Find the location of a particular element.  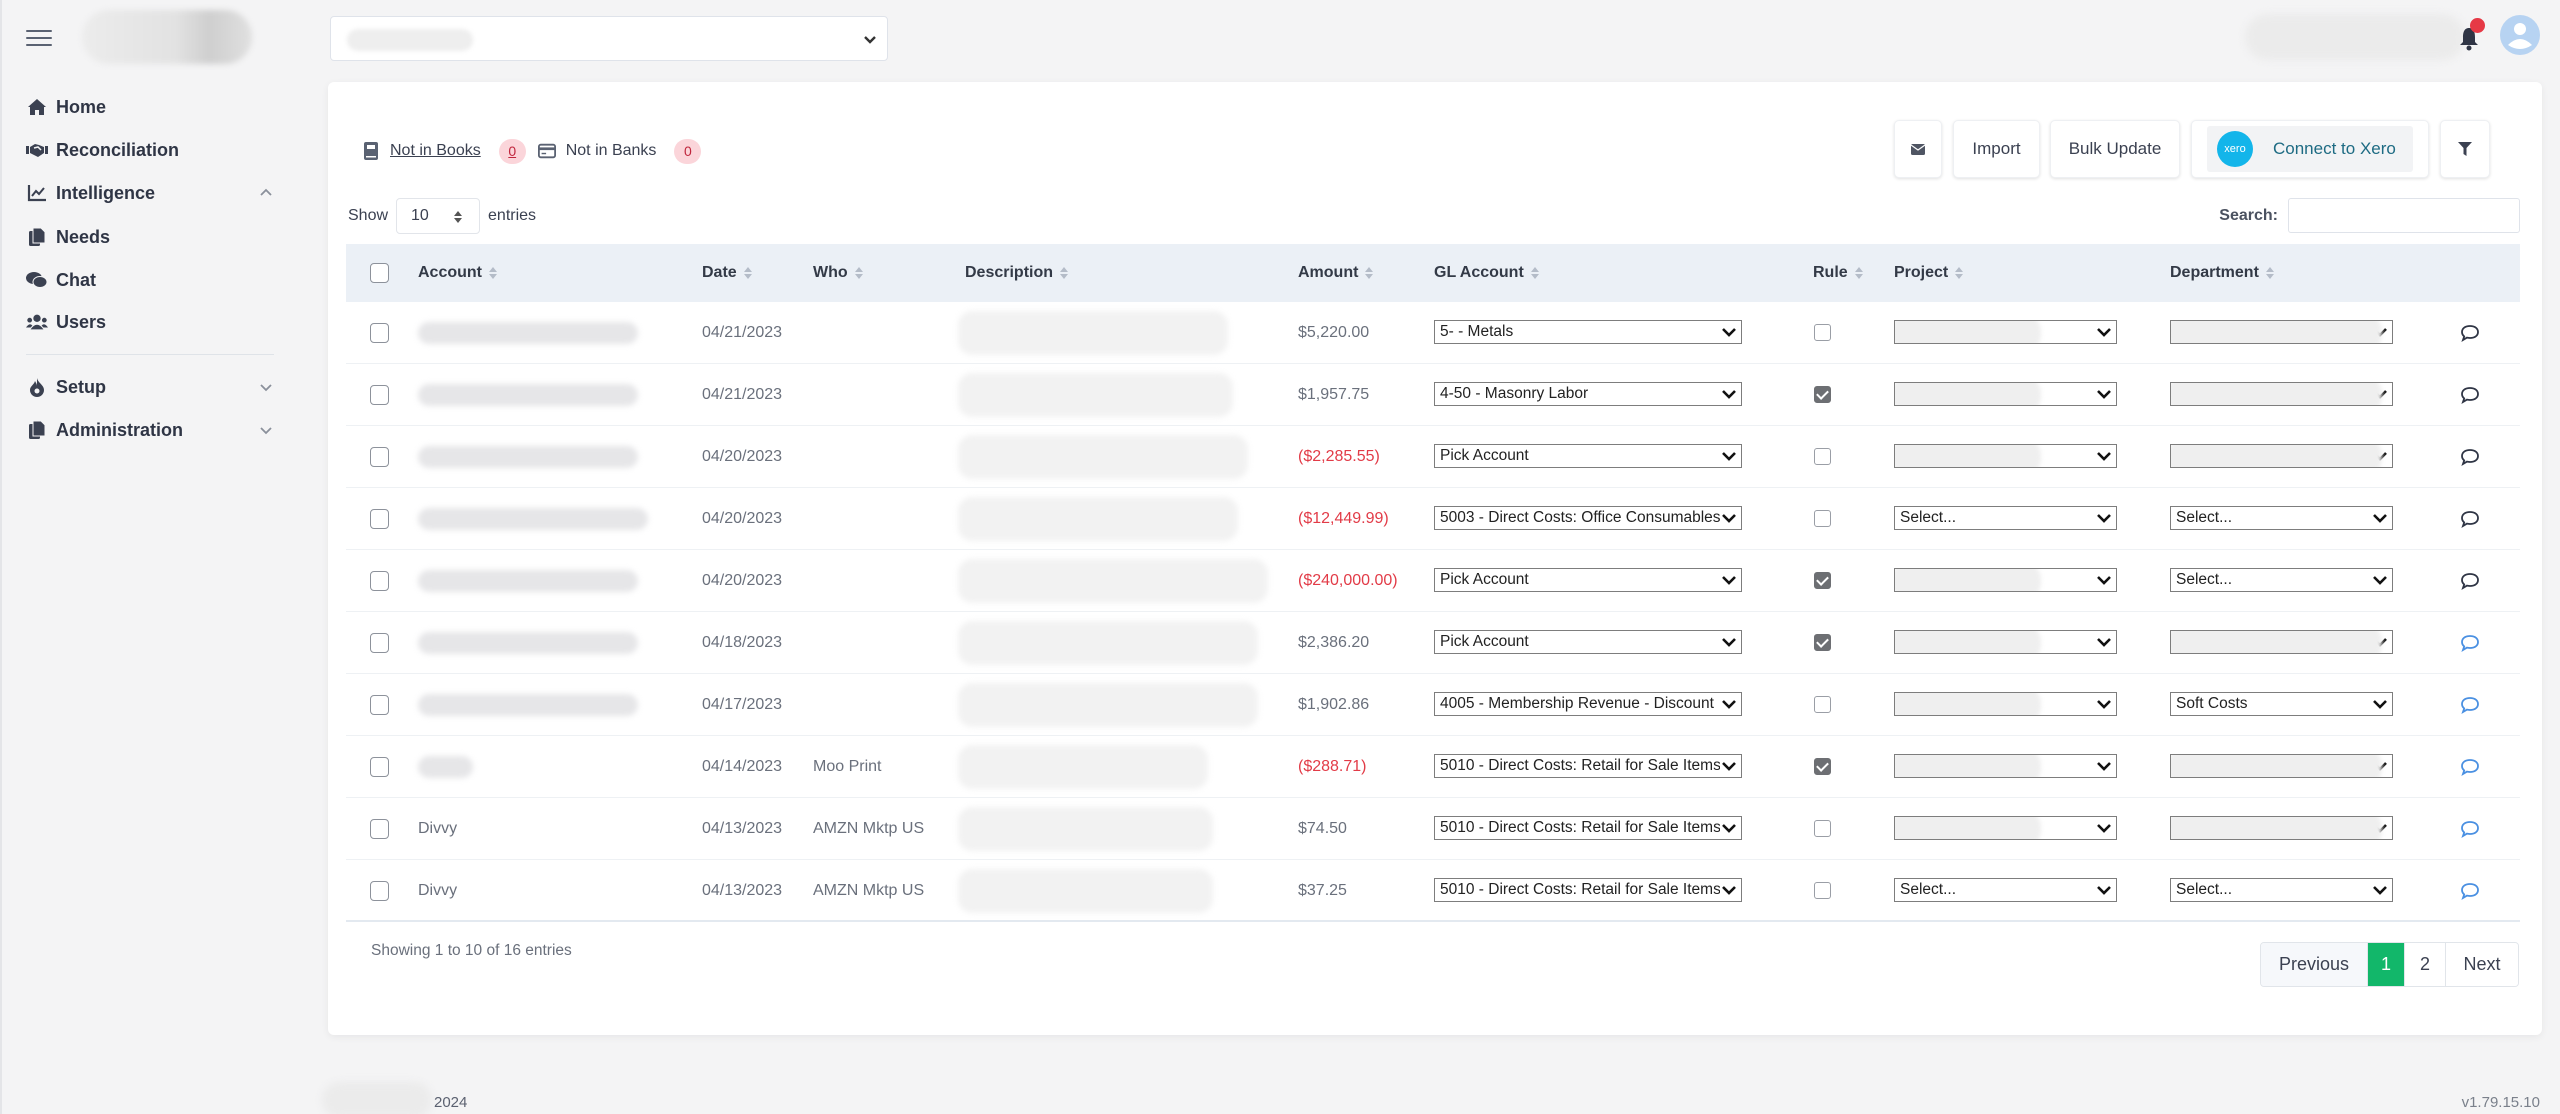

tab-not-in-books: Not in Books 0 is located at coordinates (450, 151).